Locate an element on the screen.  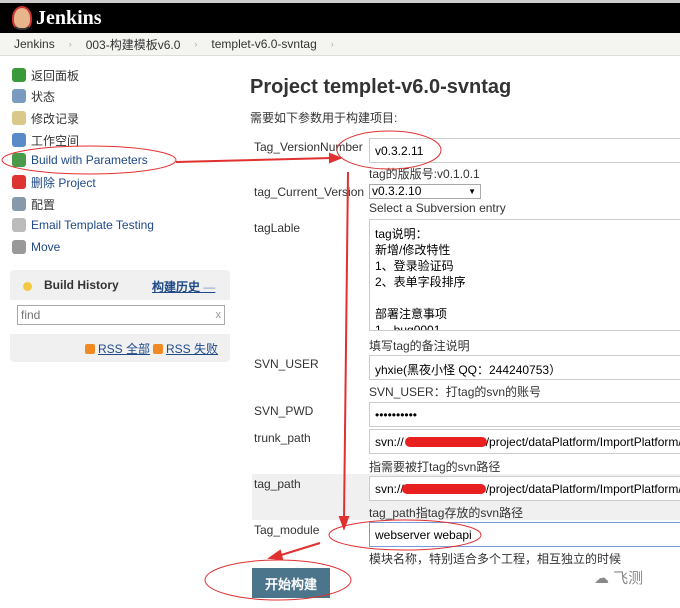
param-description: tag_path指tag存放的svn路径 is located at coordinates (446, 513).